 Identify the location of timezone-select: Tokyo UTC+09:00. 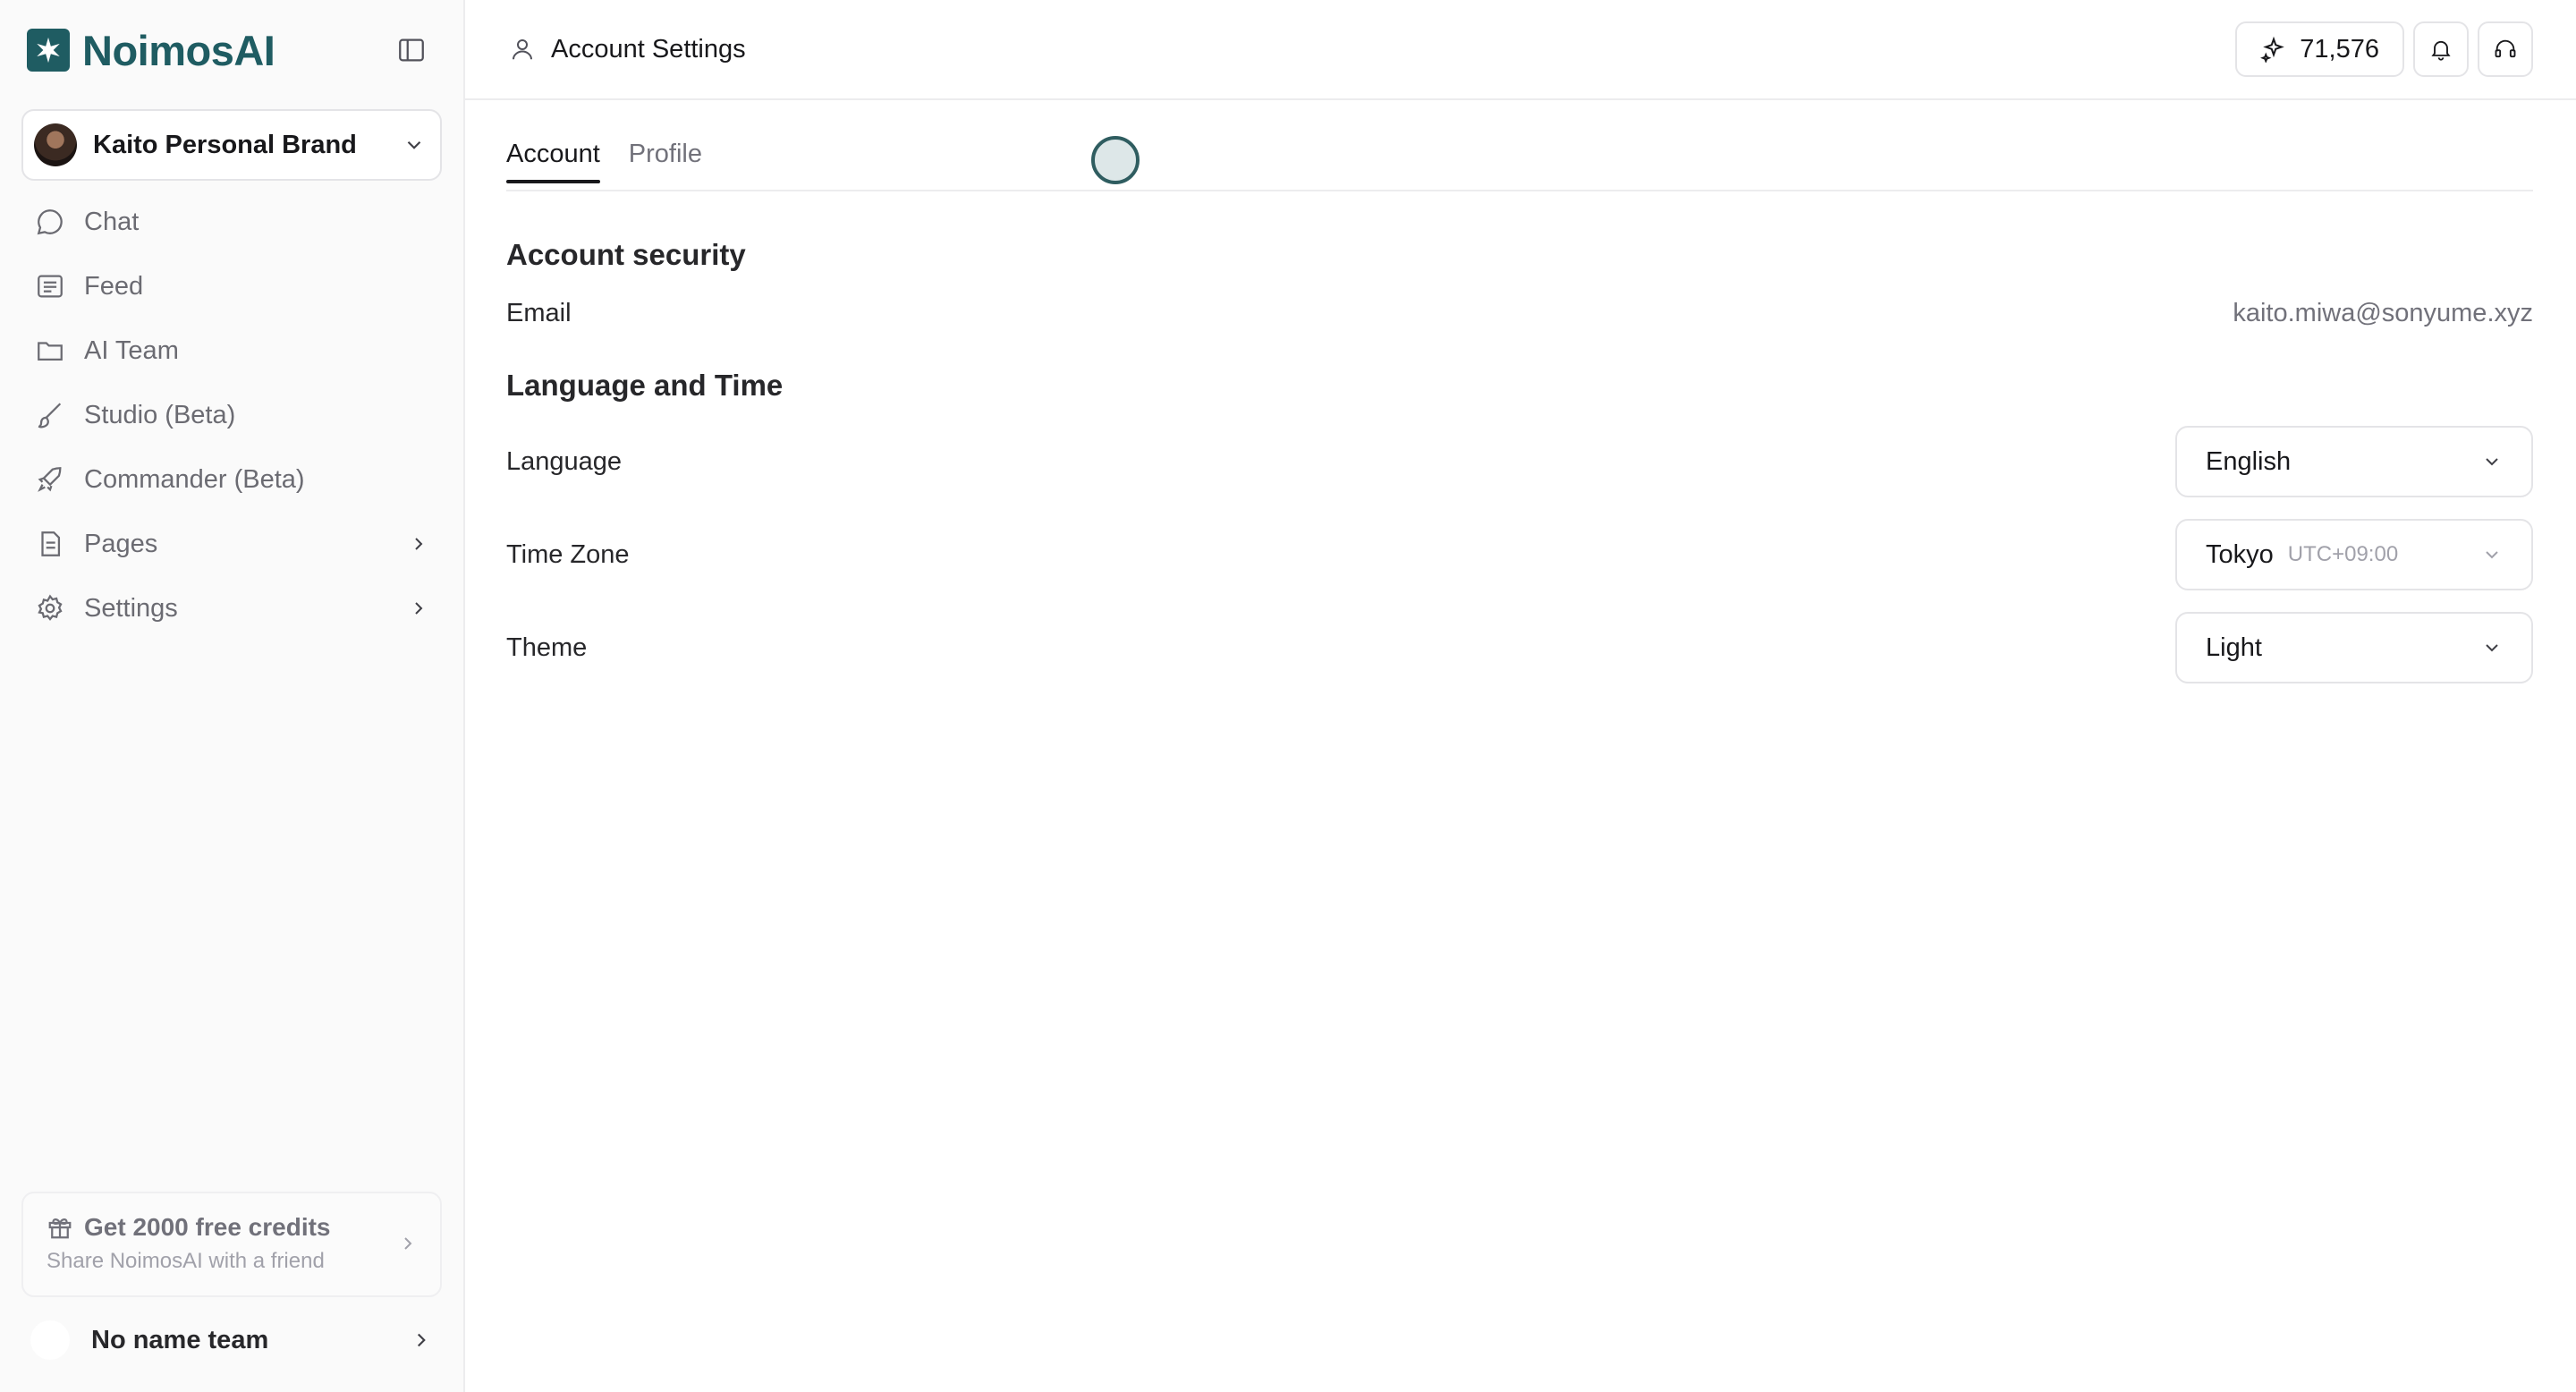
(2354, 554).